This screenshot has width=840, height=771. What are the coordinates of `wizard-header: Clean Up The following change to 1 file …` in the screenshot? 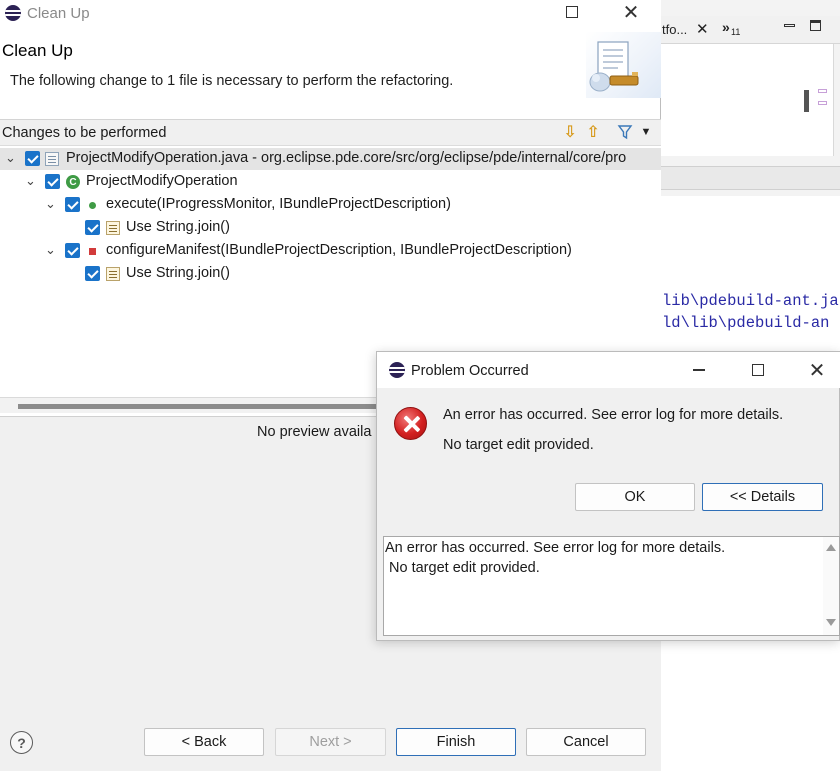 It's located at (330, 65).